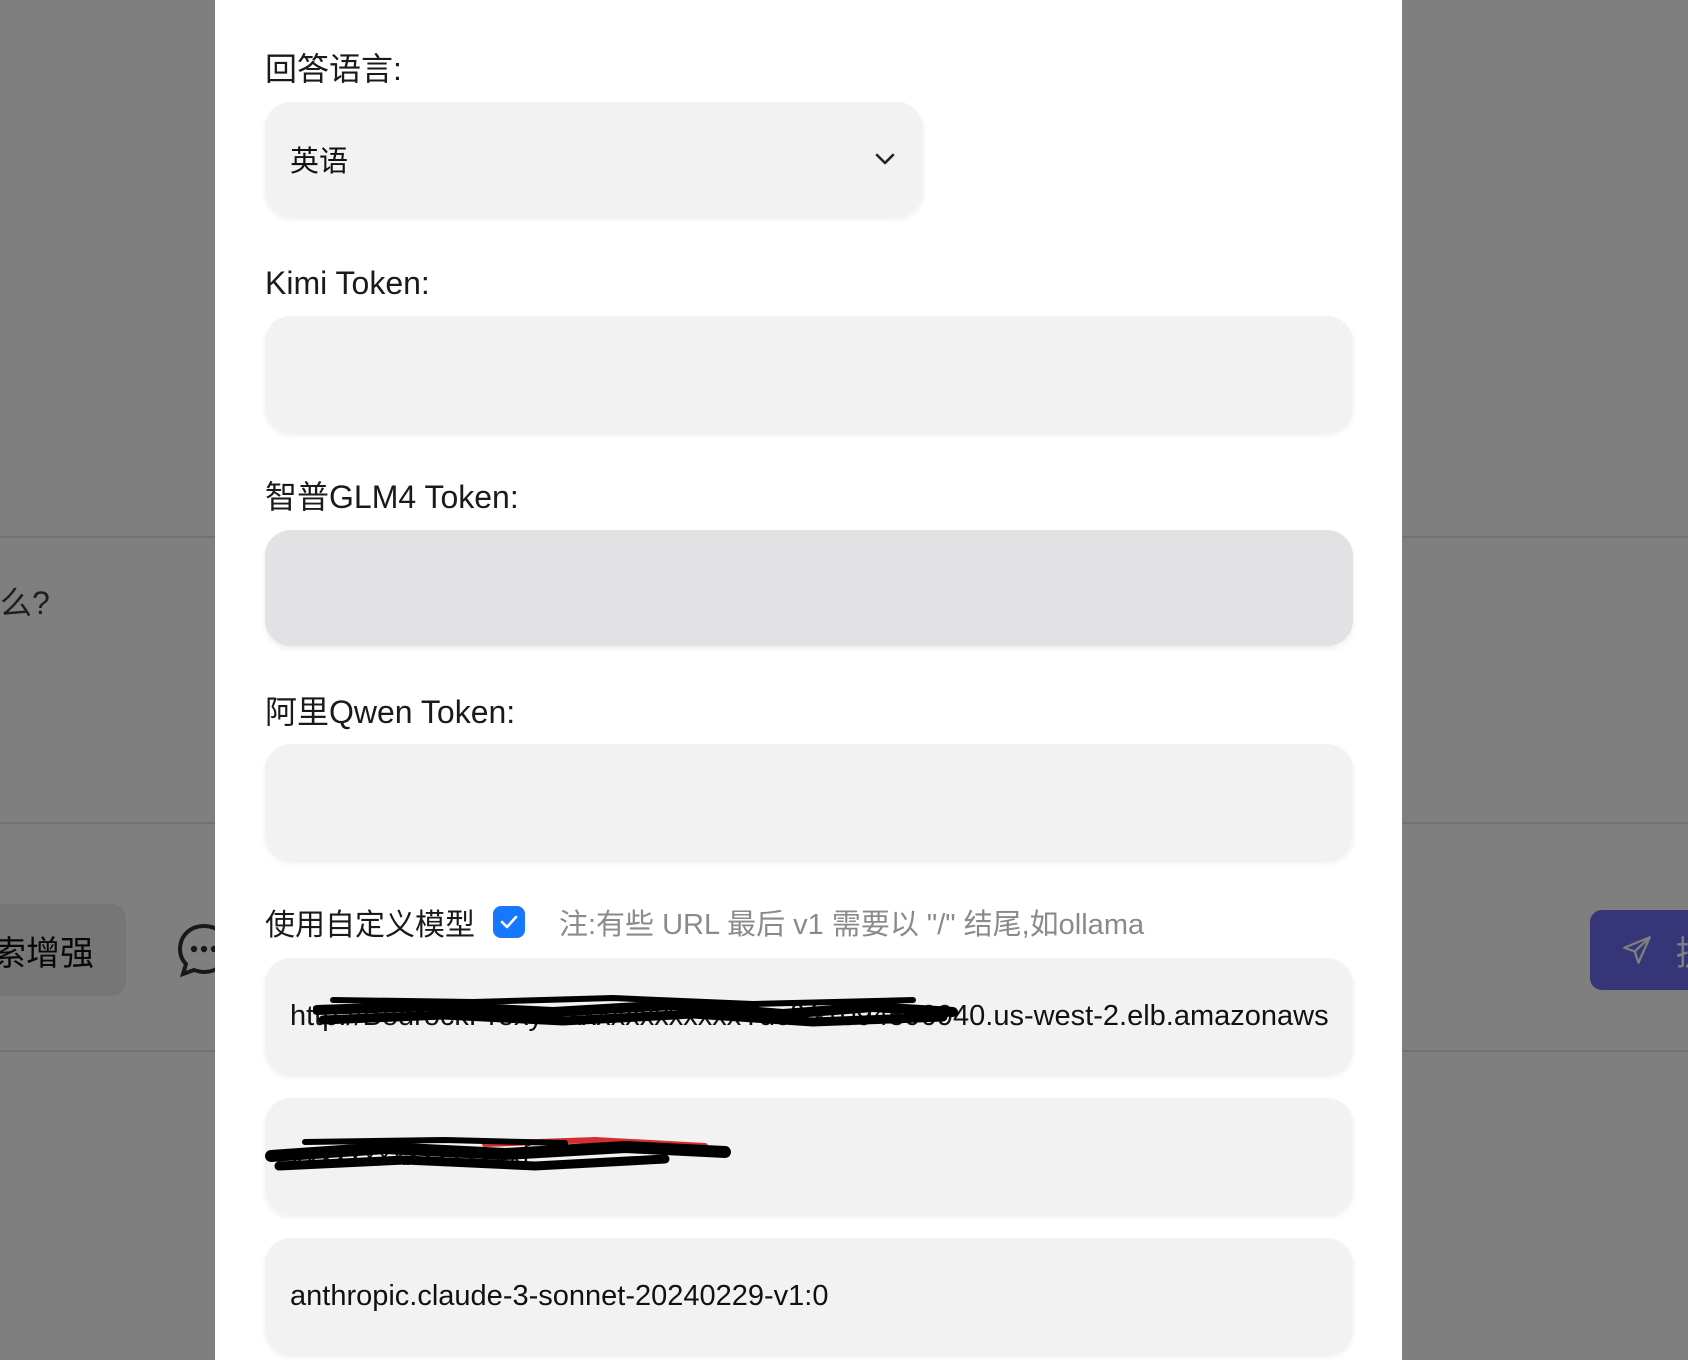 The height and width of the screenshot is (1360, 1688). Describe the element at coordinates (390, 712) in the screenshot. I see `qwen-token-label: 阿里Qwen Token:` at that location.